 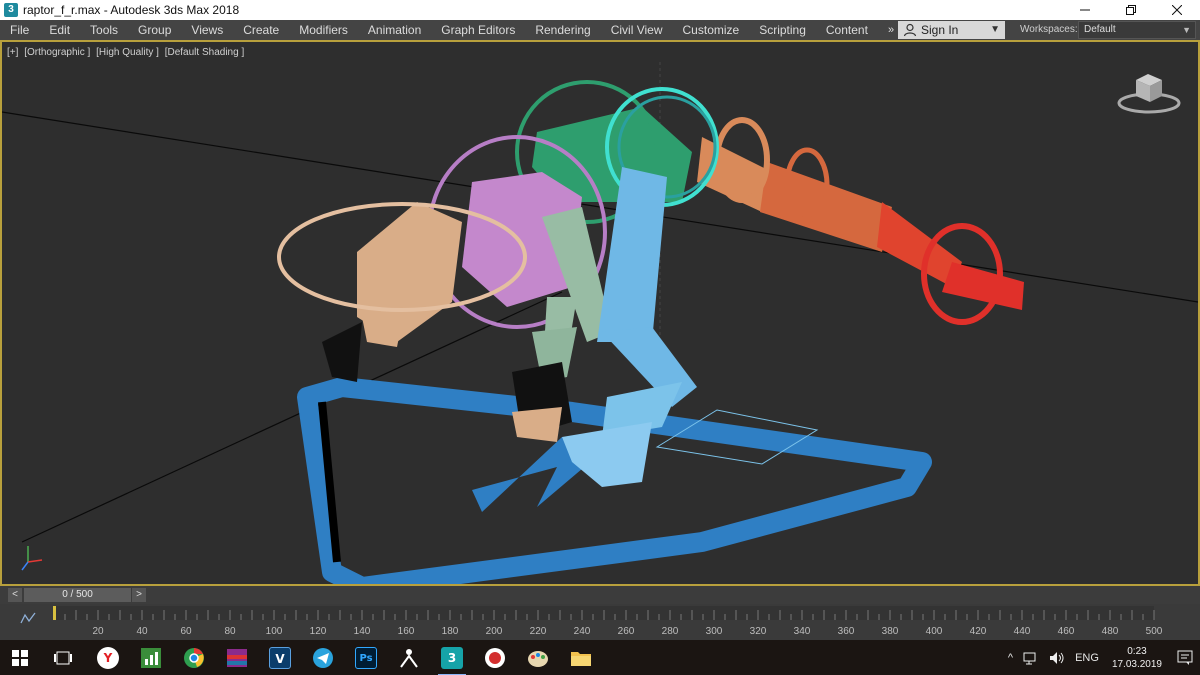 What do you see at coordinates (15, 595) in the screenshot?
I see `previous-frame-button: <` at bounding box center [15, 595].